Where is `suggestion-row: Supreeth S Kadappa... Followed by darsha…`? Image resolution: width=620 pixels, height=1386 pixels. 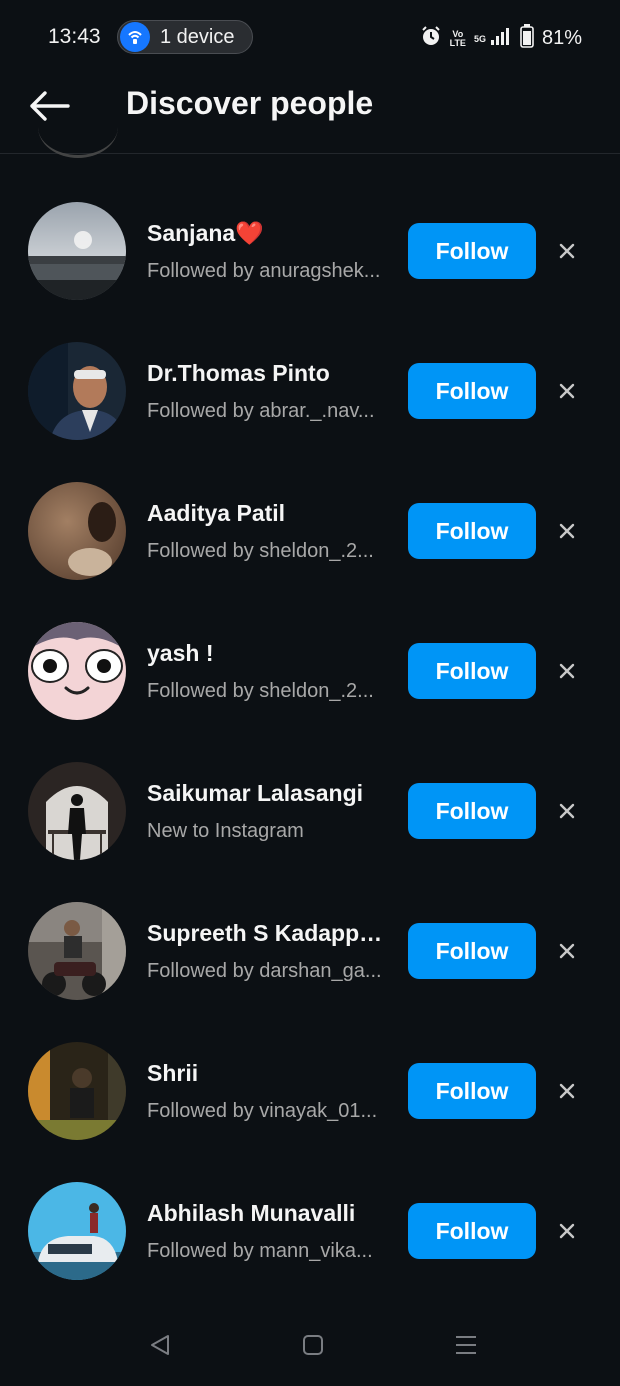
suggestion-row: Supreeth S Kadappa... Followed by darsha… is located at coordinates (310, 950).